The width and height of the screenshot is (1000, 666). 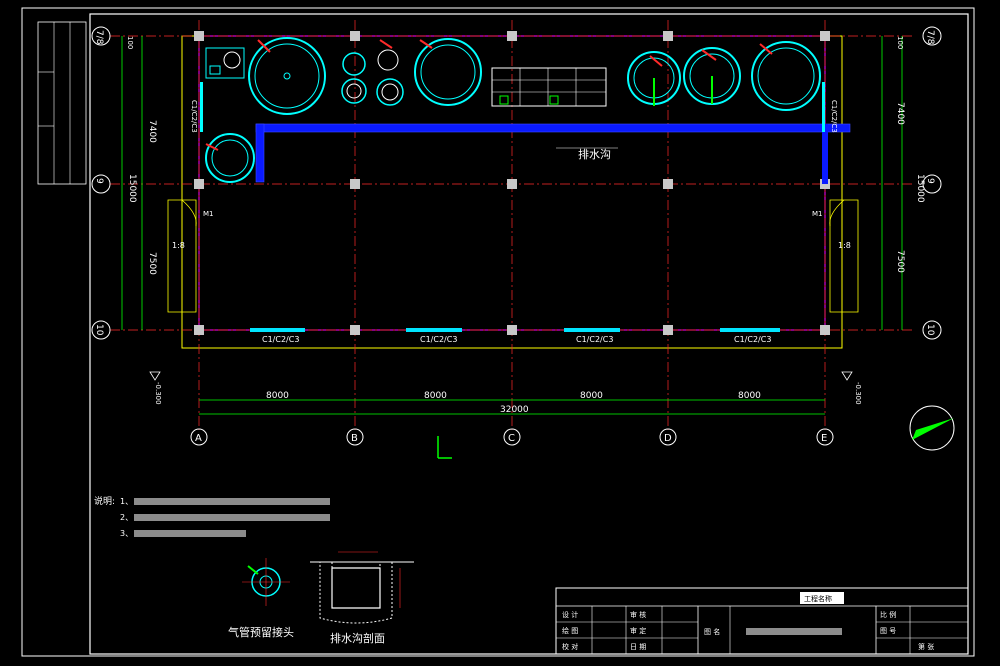 I want to click on dim-right-top: 7400, so click(x=900, y=113).